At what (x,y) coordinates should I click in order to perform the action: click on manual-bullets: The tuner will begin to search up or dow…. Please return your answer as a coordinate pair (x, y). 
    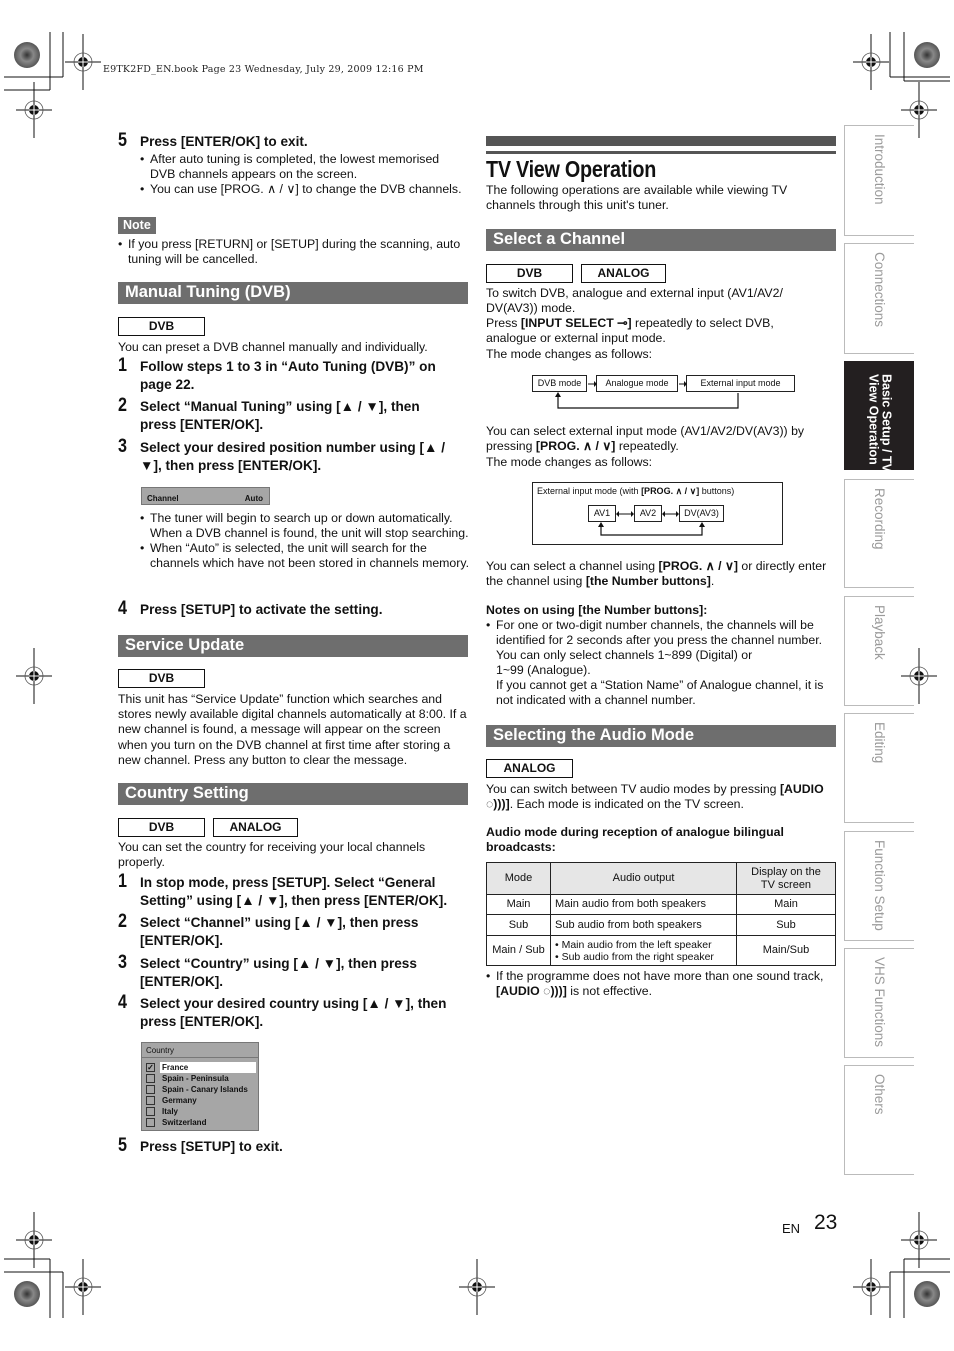
    Looking at the image, I should click on (305, 541).